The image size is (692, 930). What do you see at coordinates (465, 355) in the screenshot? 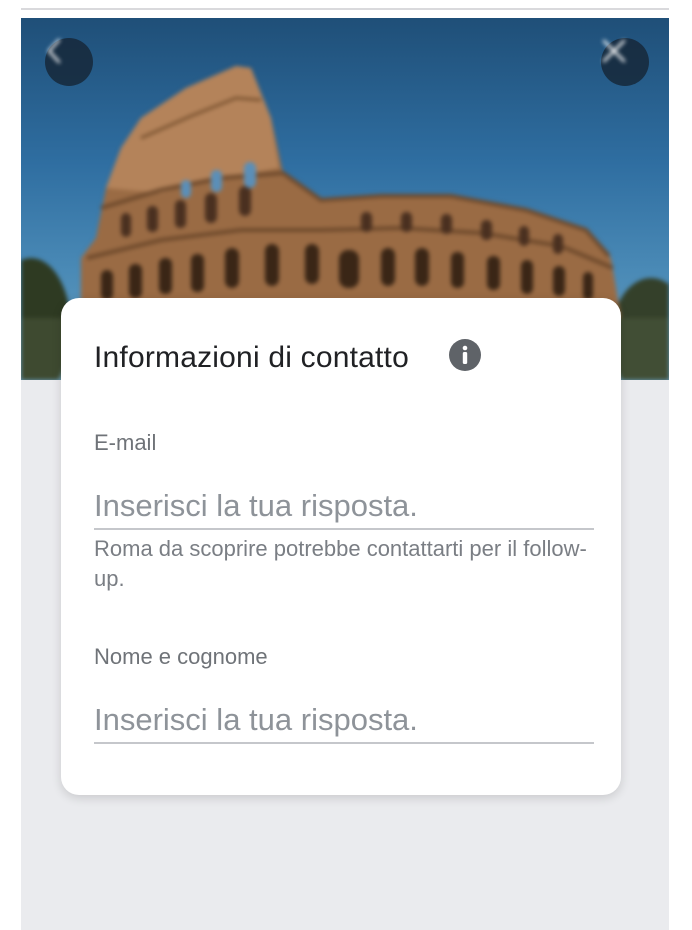
I see `info-icon` at bounding box center [465, 355].